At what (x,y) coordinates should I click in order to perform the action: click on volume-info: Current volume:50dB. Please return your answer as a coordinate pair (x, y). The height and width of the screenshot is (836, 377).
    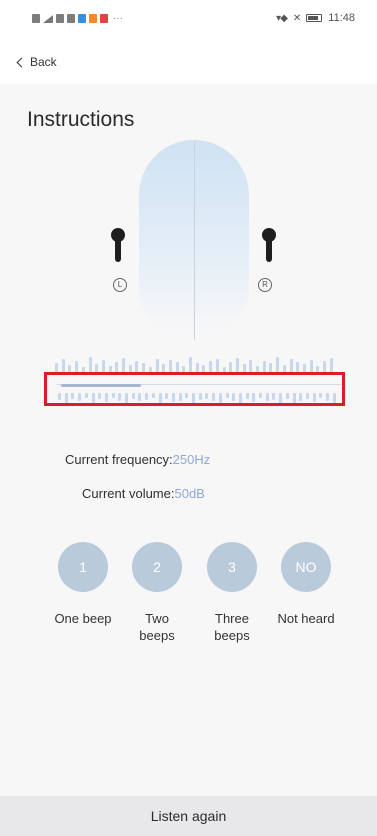
    Looking at the image, I should click on (143, 493).